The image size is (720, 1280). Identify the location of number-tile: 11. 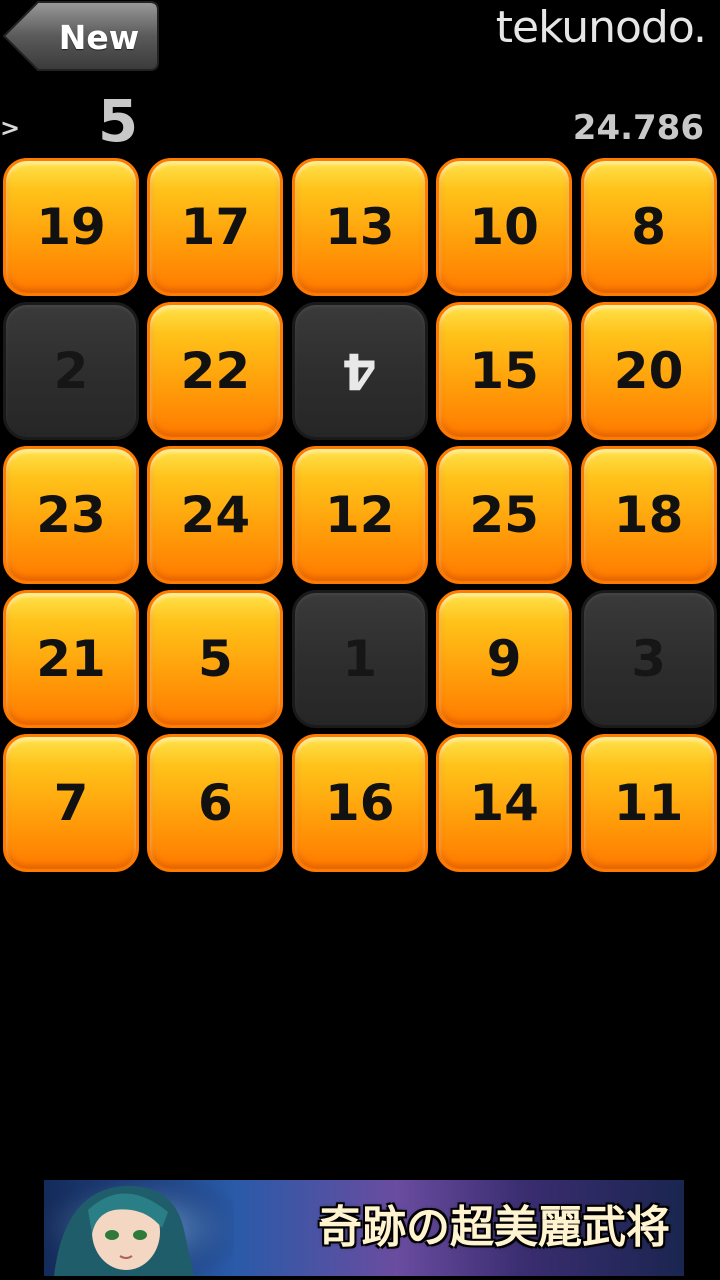
(648, 803).